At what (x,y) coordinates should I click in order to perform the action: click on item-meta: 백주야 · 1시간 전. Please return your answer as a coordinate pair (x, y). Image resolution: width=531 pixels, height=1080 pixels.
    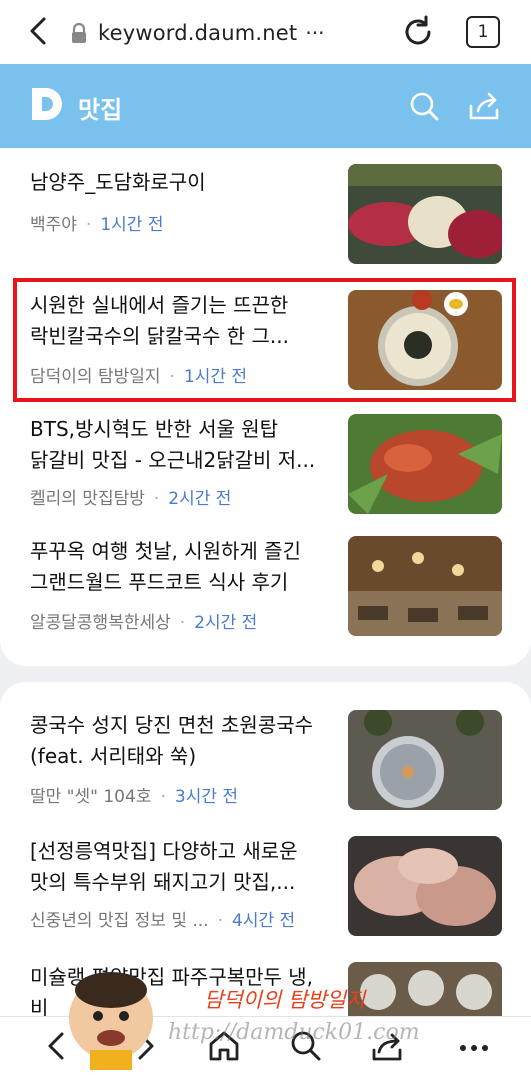
    Looking at the image, I should click on (97, 225).